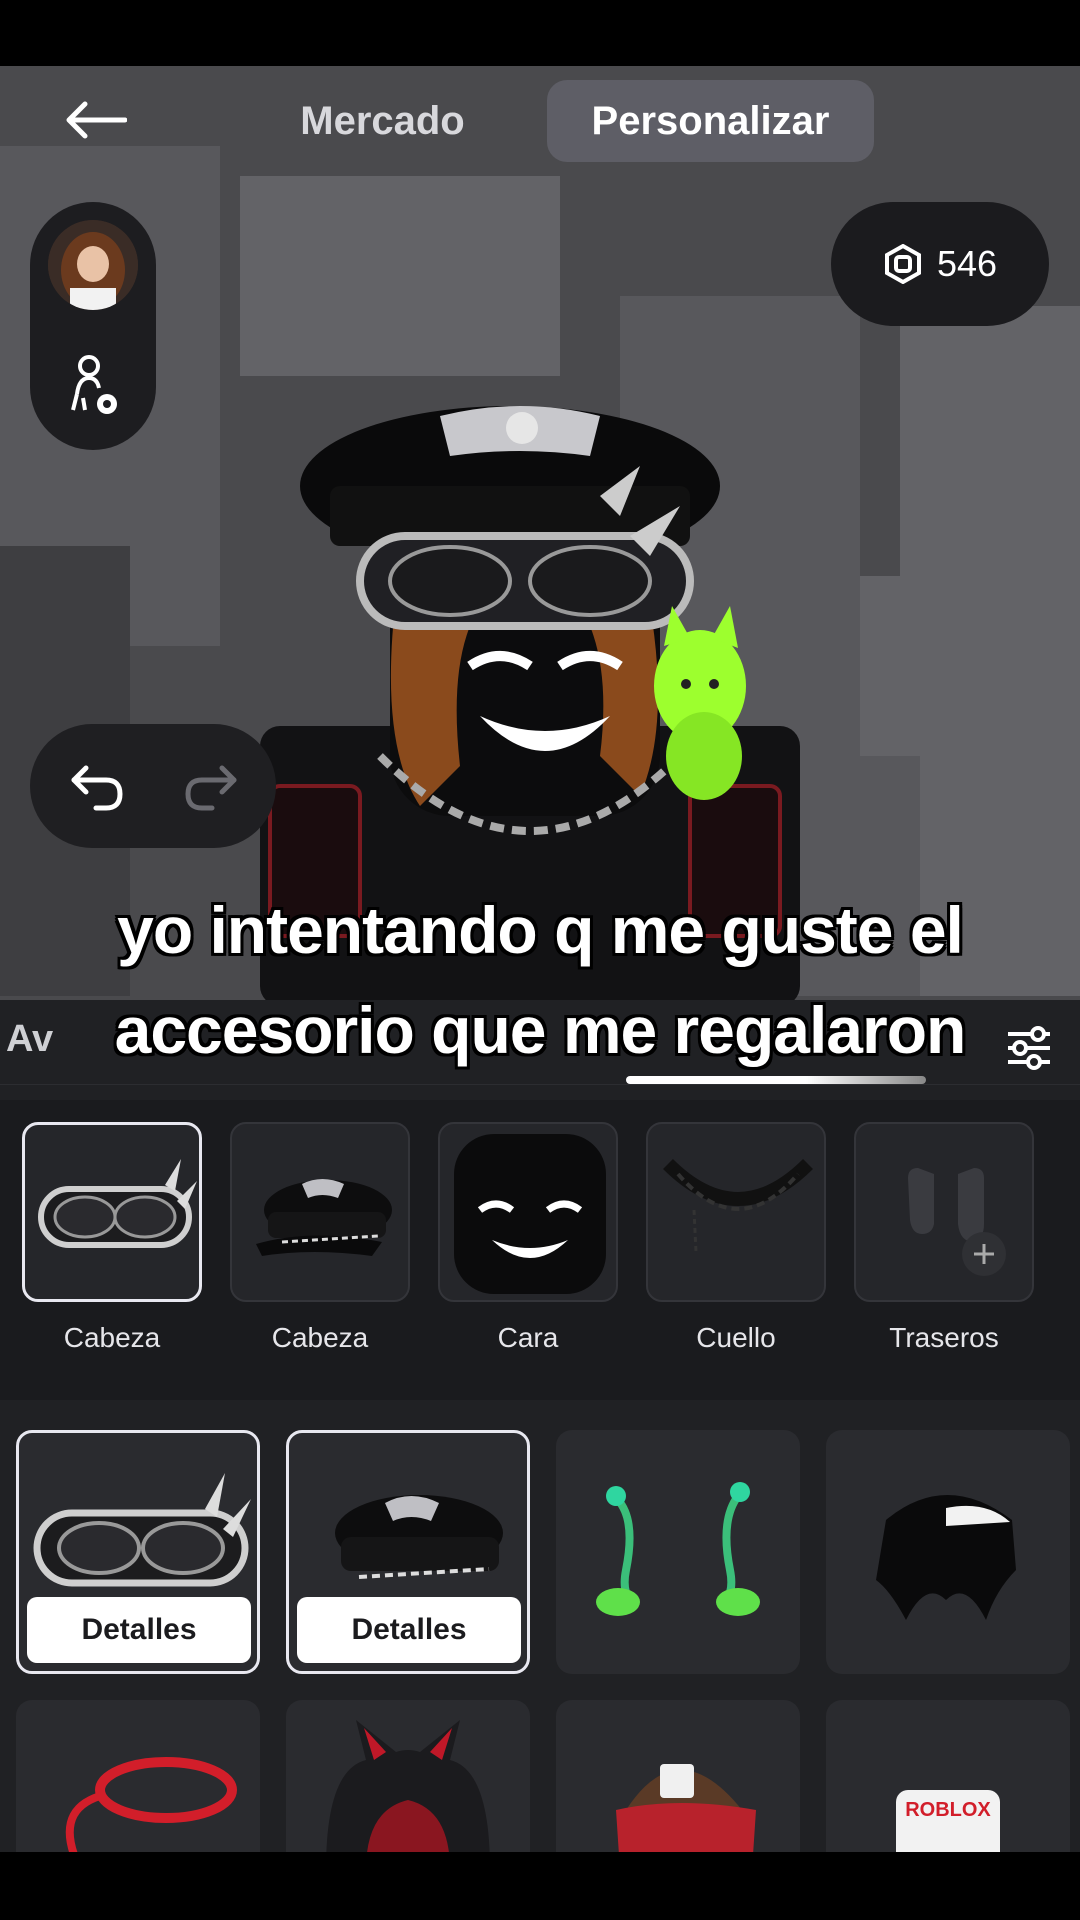  I want to click on undo-button, so click(98, 786).